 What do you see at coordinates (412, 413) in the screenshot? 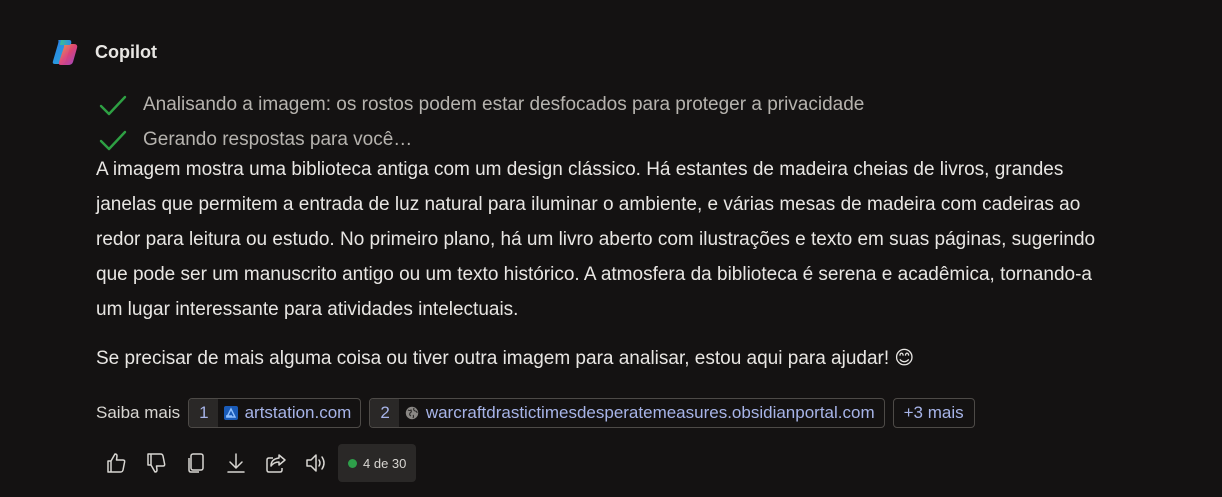
I see `globe-icon` at bounding box center [412, 413].